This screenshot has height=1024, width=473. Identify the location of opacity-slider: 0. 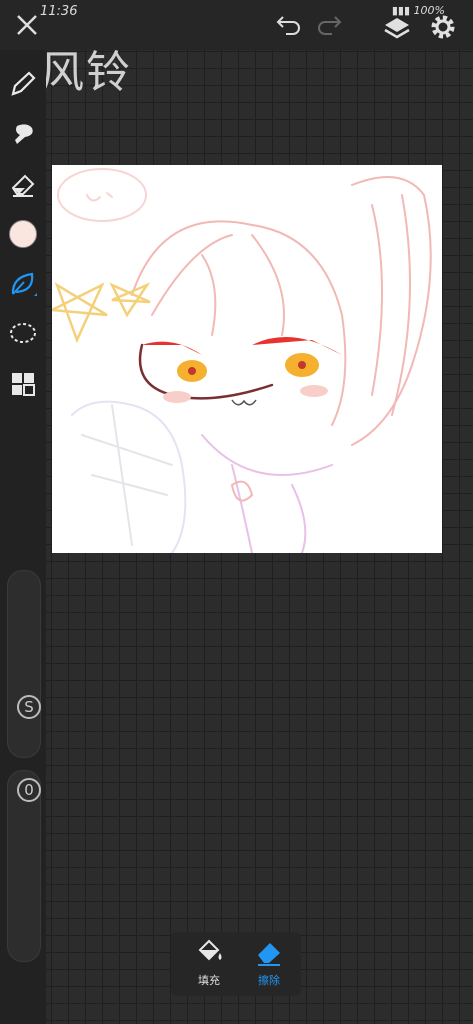
(24, 866).